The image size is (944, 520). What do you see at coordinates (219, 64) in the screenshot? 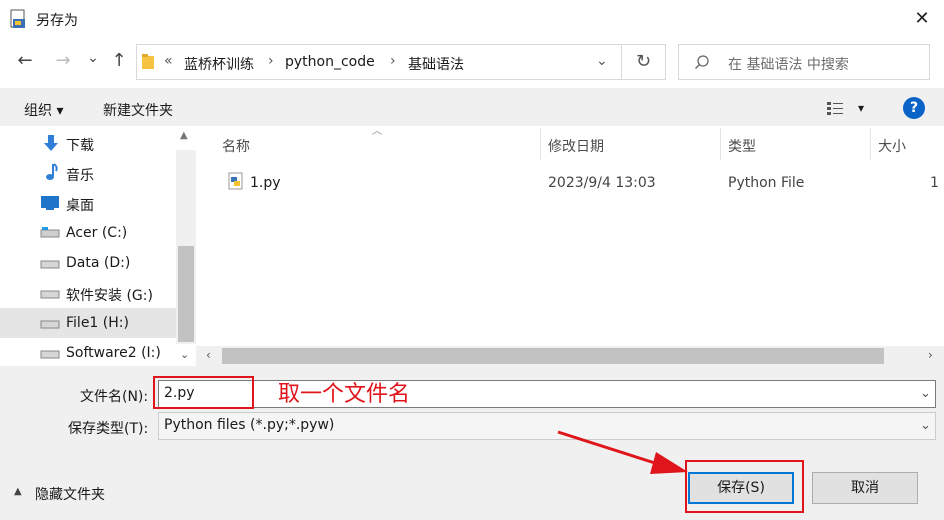
I see `breadcrumb-item-lanqiao: 蓝桥杯训练` at bounding box center [219, 64].